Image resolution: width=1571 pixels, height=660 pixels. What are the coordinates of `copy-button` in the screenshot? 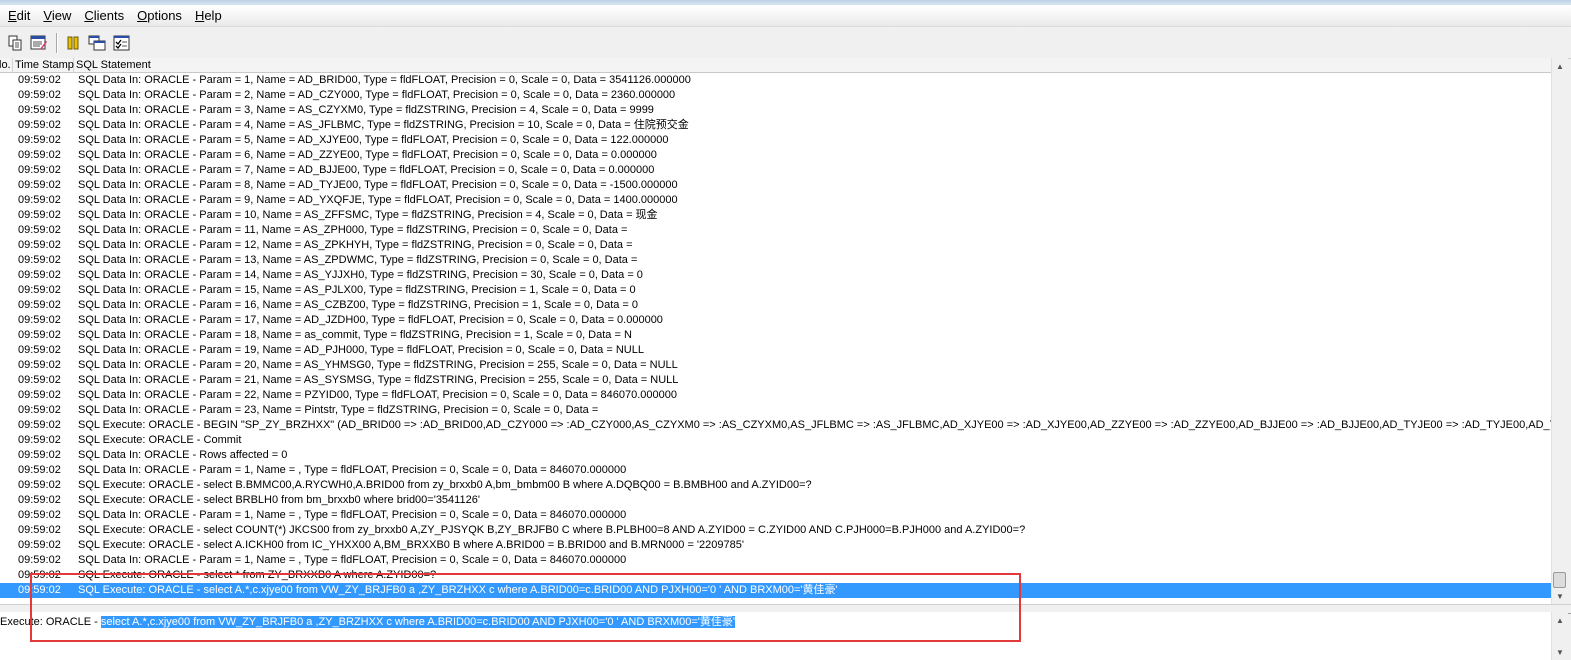 It's located at (15, 43).